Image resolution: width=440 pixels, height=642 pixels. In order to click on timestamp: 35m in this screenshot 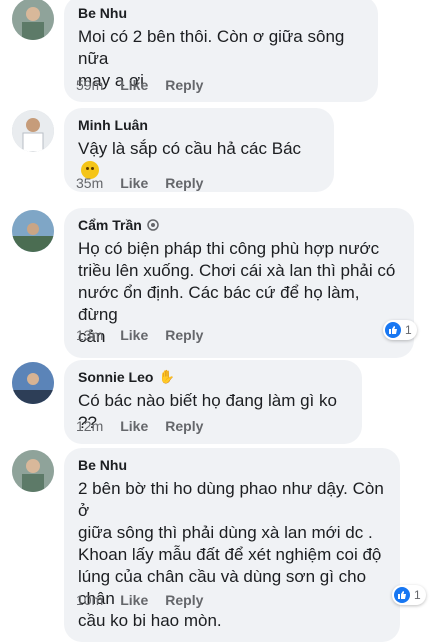, I will do `click(89, 183)`.